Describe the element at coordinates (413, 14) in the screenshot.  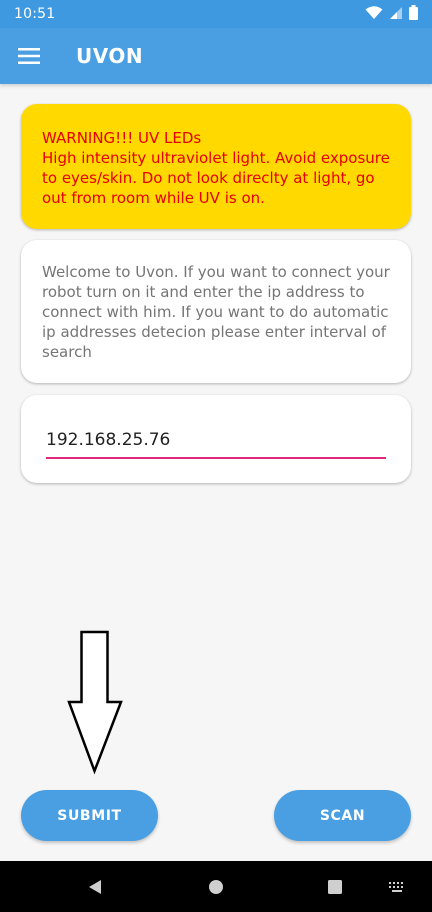
I see `battery-icon` at that location.